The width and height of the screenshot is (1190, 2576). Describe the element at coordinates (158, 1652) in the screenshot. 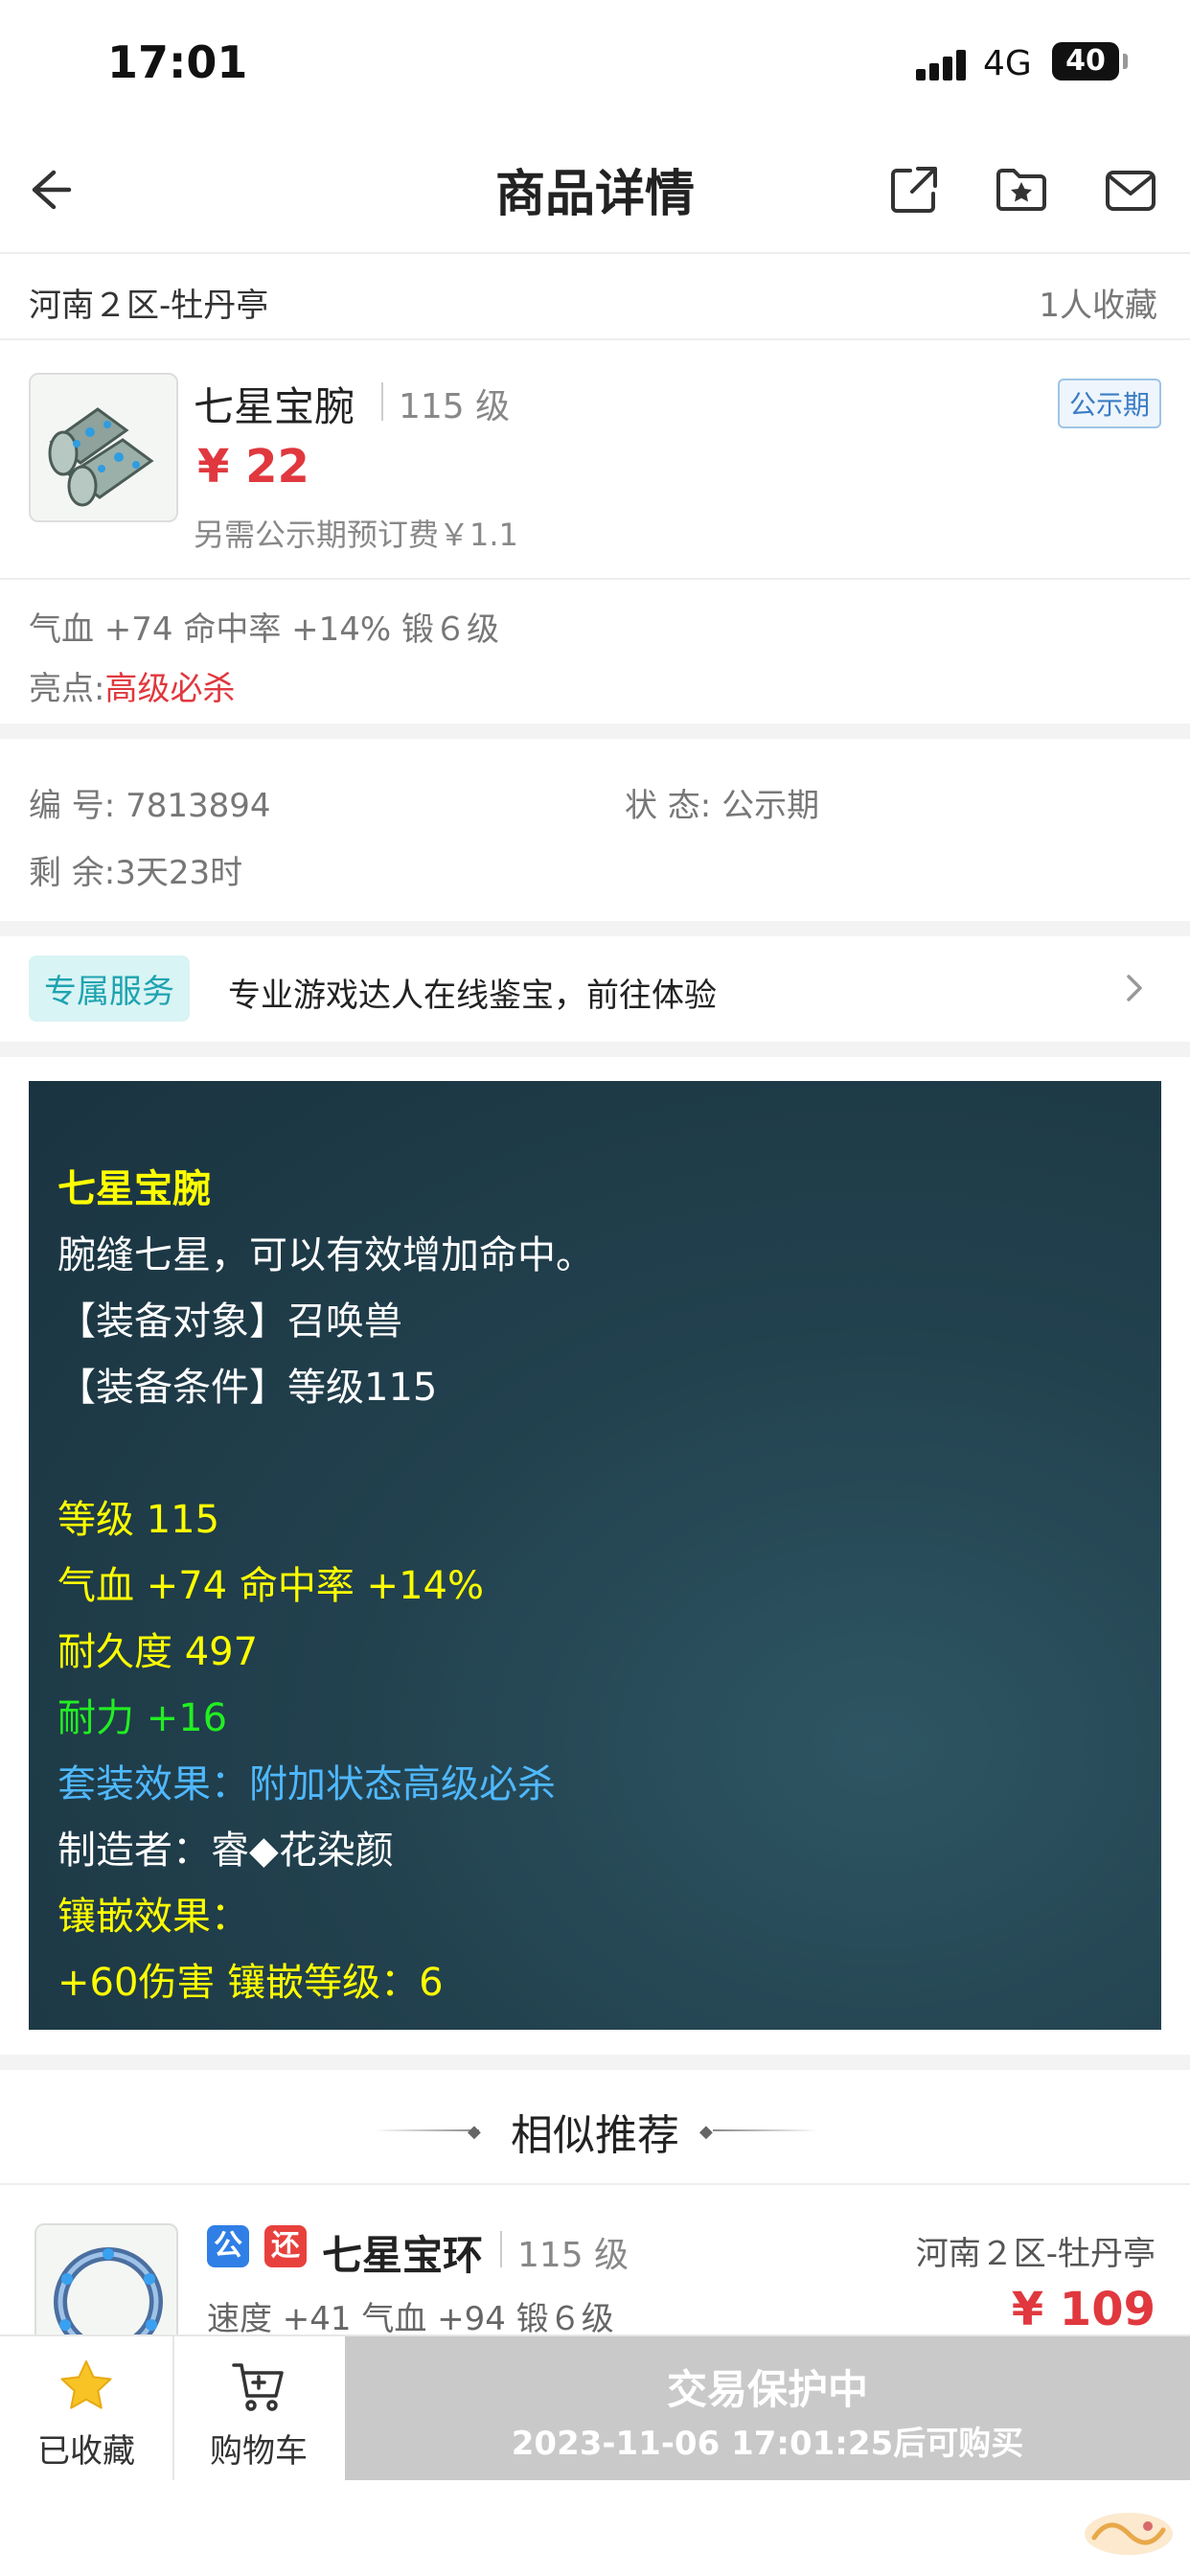

I see `desc-durability: 耐久度 497` at that location.